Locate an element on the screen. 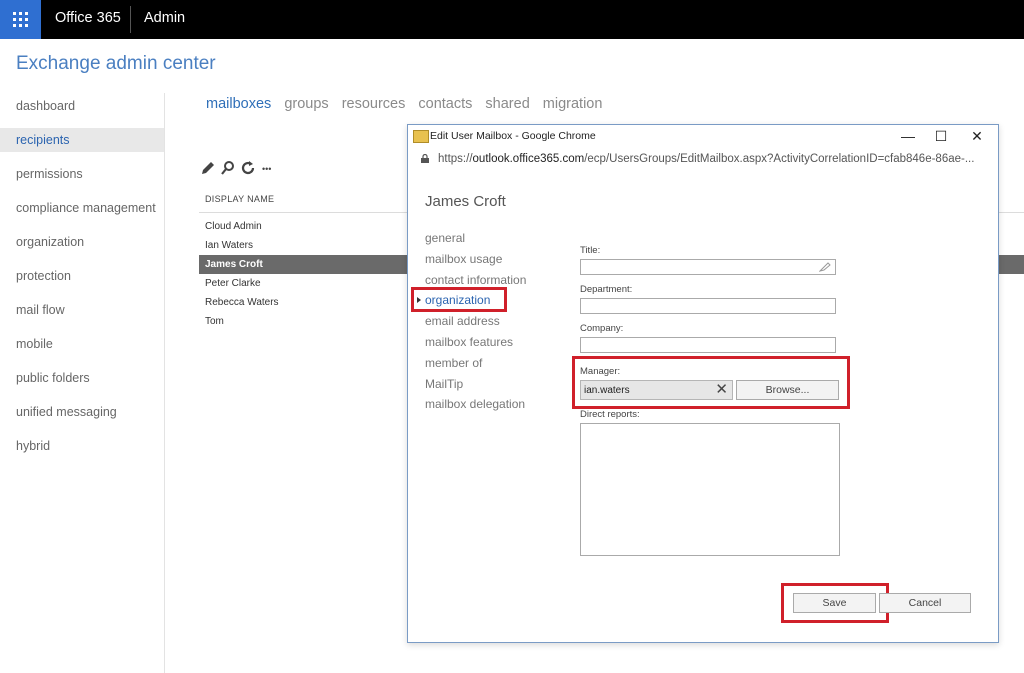 This screenshot has width=1024, height=673. title-label: Title: is located at coordinates (590, 250).